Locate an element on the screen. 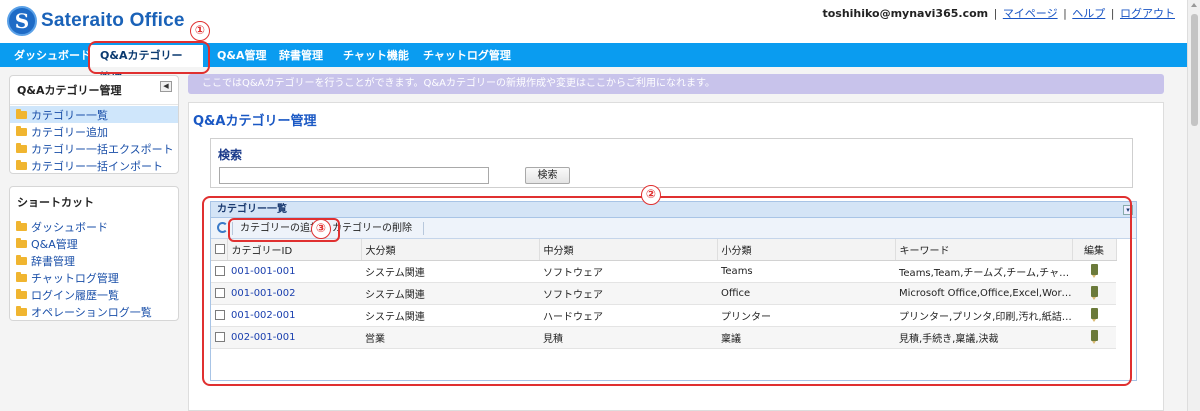  shortcut-chat-log: チャットログ管理 is located at coordinates (94, 277).